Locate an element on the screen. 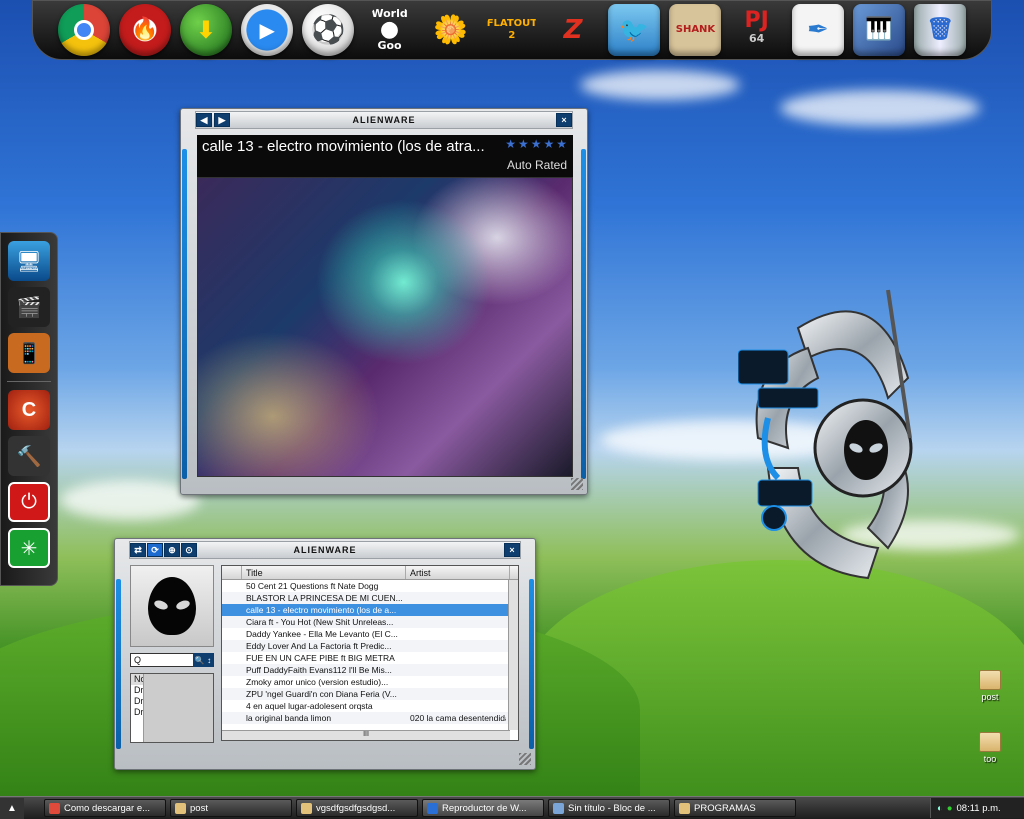 This screenshot has width=1024, height=819. task-app-icon is located at coordinates (432, 808).